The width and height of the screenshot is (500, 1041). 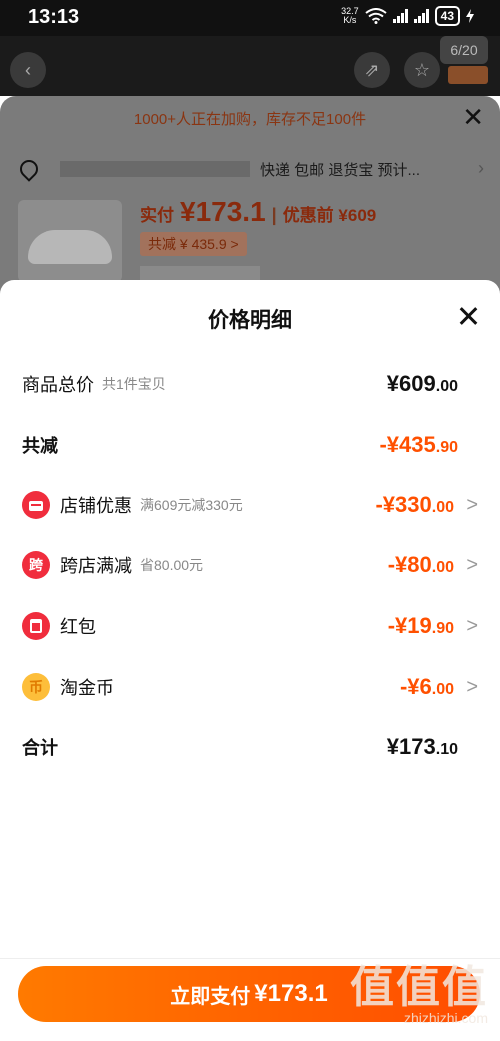 I want to click on row-label: 商品总价, so click(x=58, y=385).